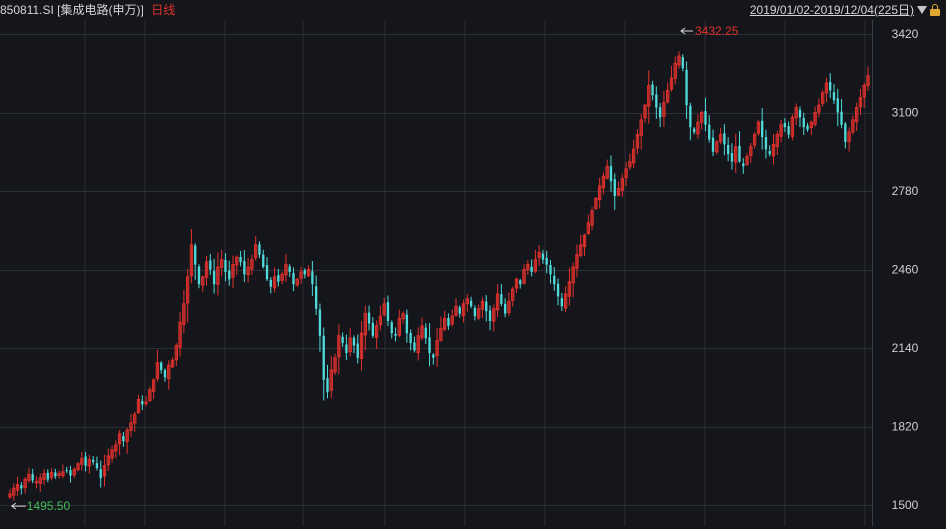 The image size is (946, 529). What do you see at coordinates (905, 427) in the screenshot?
I see `y-tick-label: 1820` at bounding box center [905, 427].